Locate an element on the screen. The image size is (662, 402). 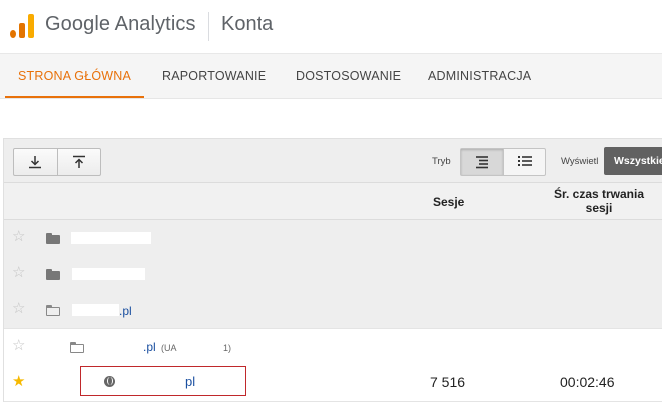
import-export-group is located at coordinates (57, 162).